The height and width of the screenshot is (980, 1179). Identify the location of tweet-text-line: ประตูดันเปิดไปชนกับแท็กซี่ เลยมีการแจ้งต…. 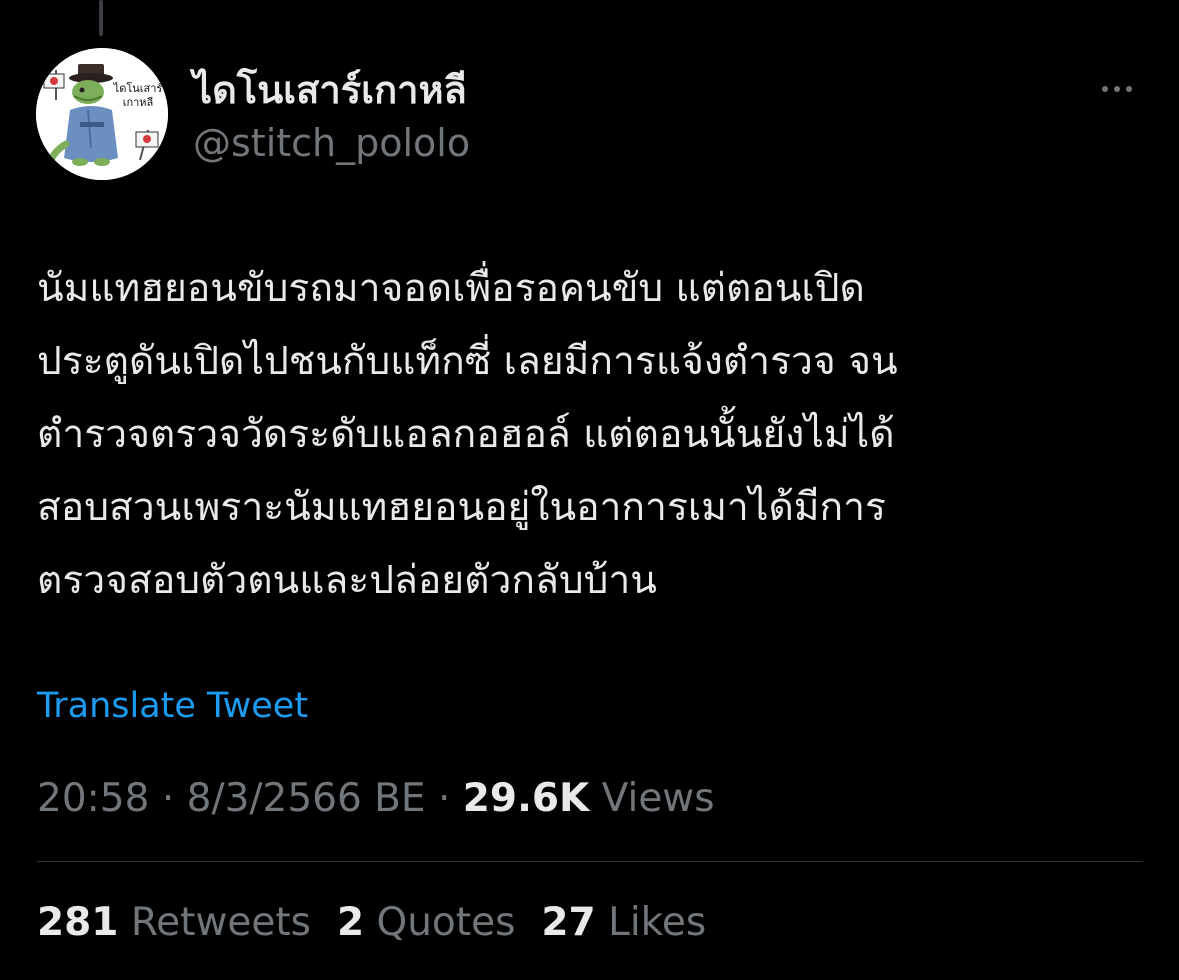
(467, 361).